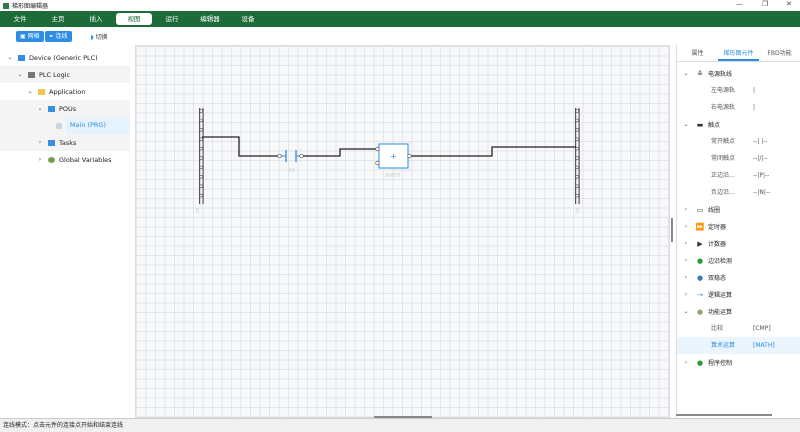 This screenshot has height=432, width=800. I want to click on component-symbol: --|N|--, so click(762, 192).